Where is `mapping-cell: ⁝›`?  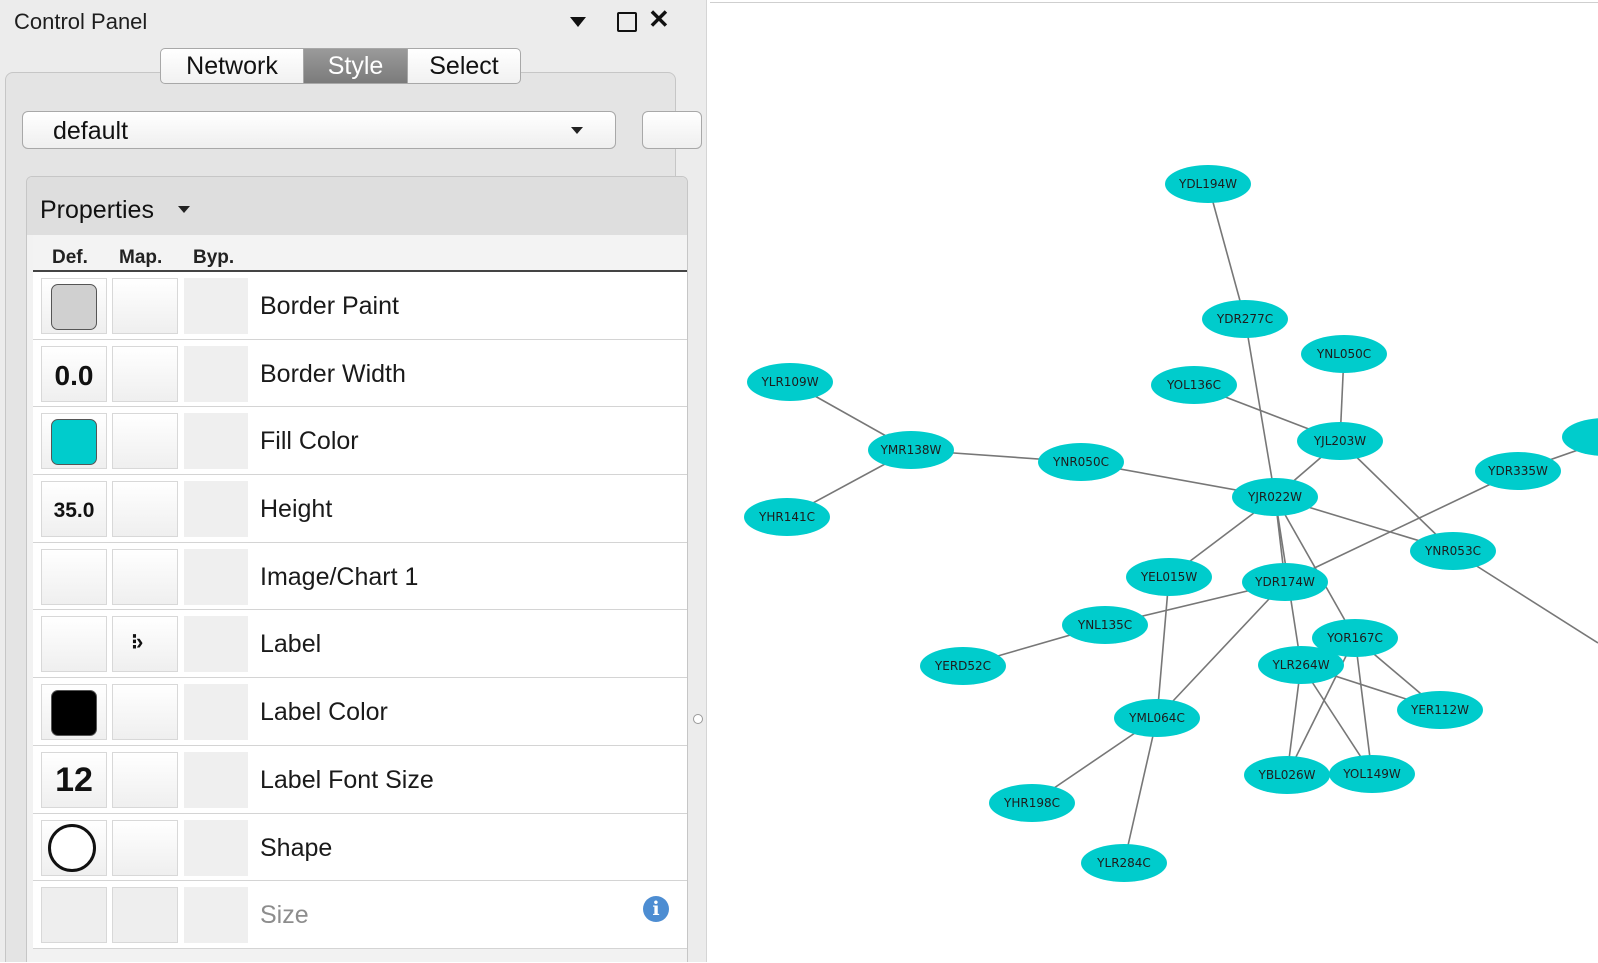
mapping-cell: ⁝› is located at coordinates (145, 644).